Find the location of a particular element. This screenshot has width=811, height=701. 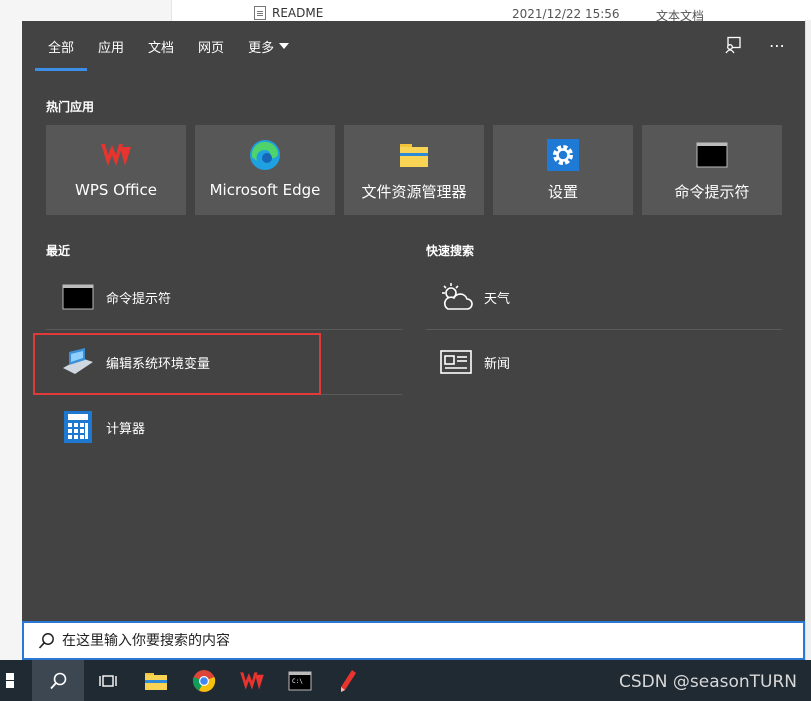

app-tile-file-explorer: 文件资源管理器 is located at coordinates (414, 170).